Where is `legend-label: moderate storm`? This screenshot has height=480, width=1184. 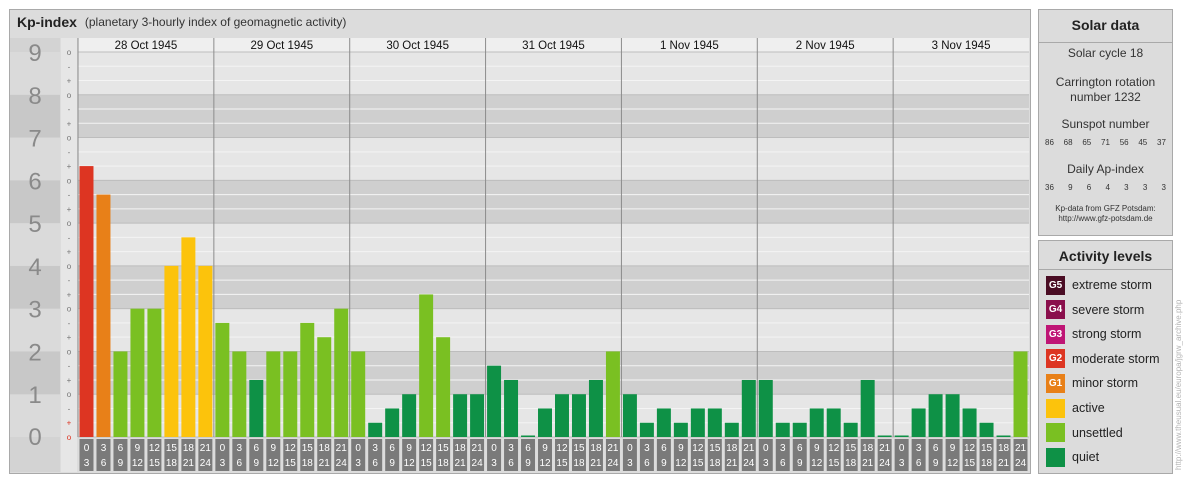
legend-label: moderate storm is located at coordinates (1116, 358).